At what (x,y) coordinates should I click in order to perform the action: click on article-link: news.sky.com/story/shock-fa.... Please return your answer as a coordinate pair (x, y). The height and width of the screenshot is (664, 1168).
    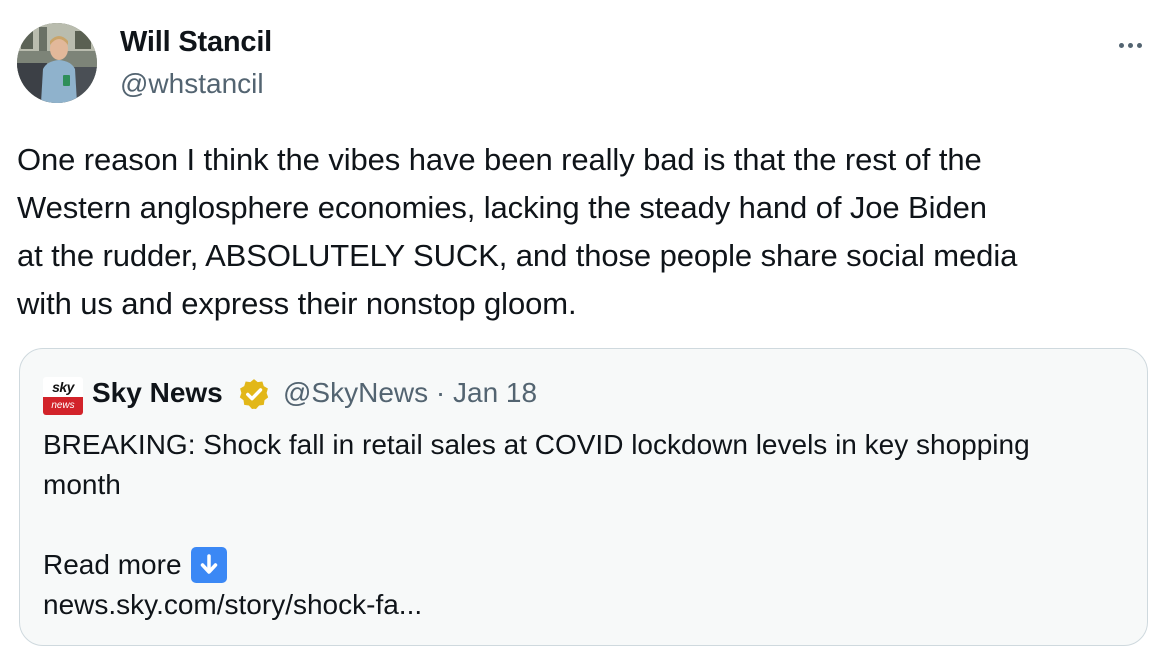
    Looking at the image, I should click on (232, 605).